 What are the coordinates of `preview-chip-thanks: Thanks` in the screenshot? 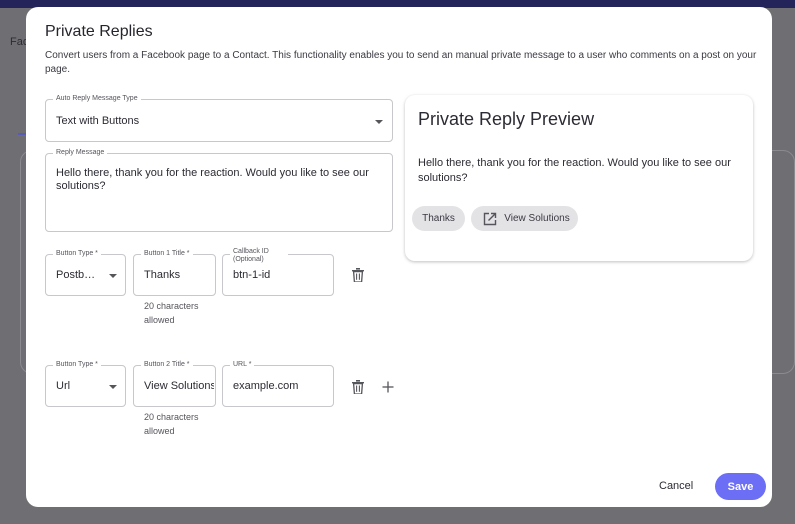 It's located at (438, 218).